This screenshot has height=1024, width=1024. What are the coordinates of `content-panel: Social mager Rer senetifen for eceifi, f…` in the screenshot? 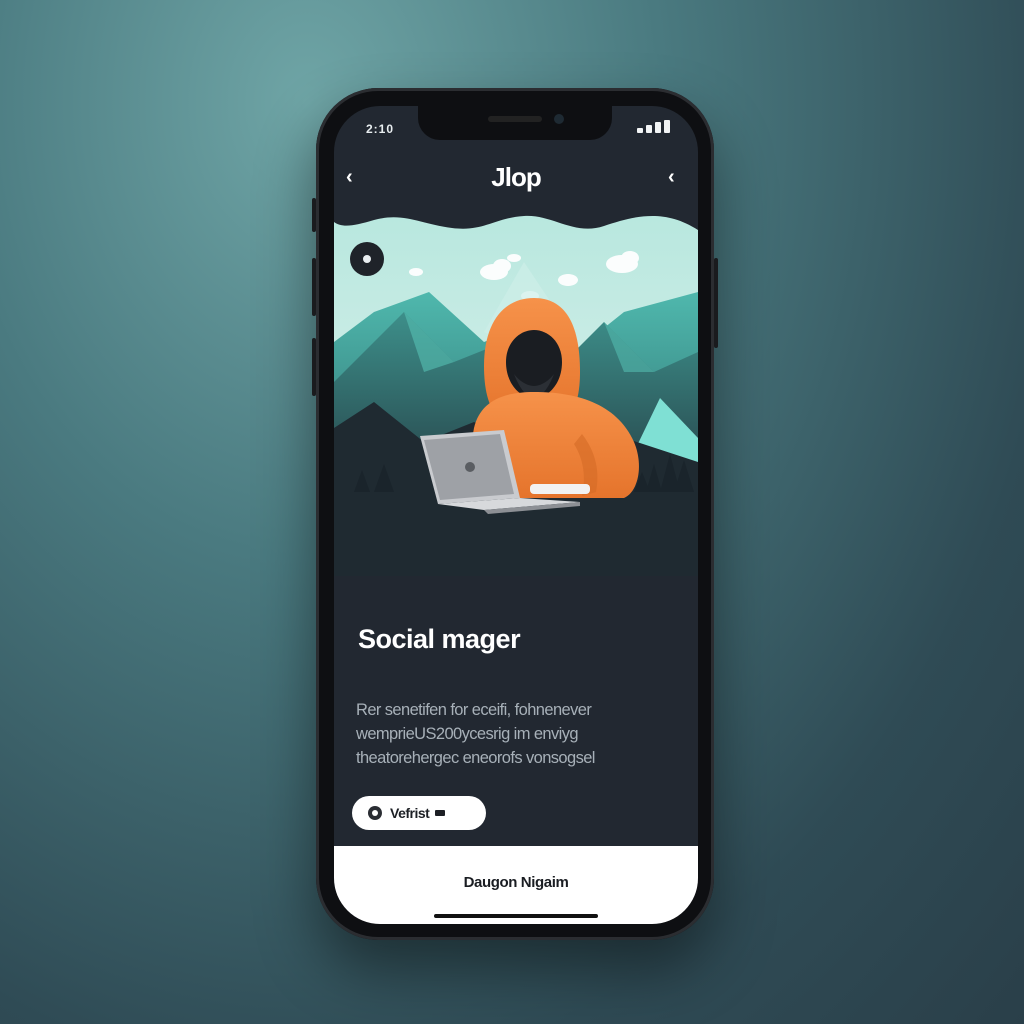 It's located at (516, 711).